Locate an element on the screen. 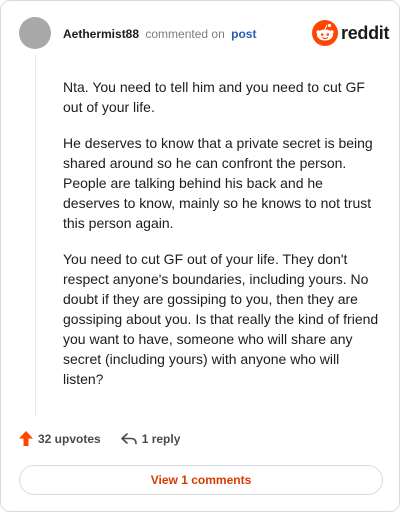 The height and width of the screenshot is (512, 400). upvote-arrow-icon is located at coordinates (26, 438).